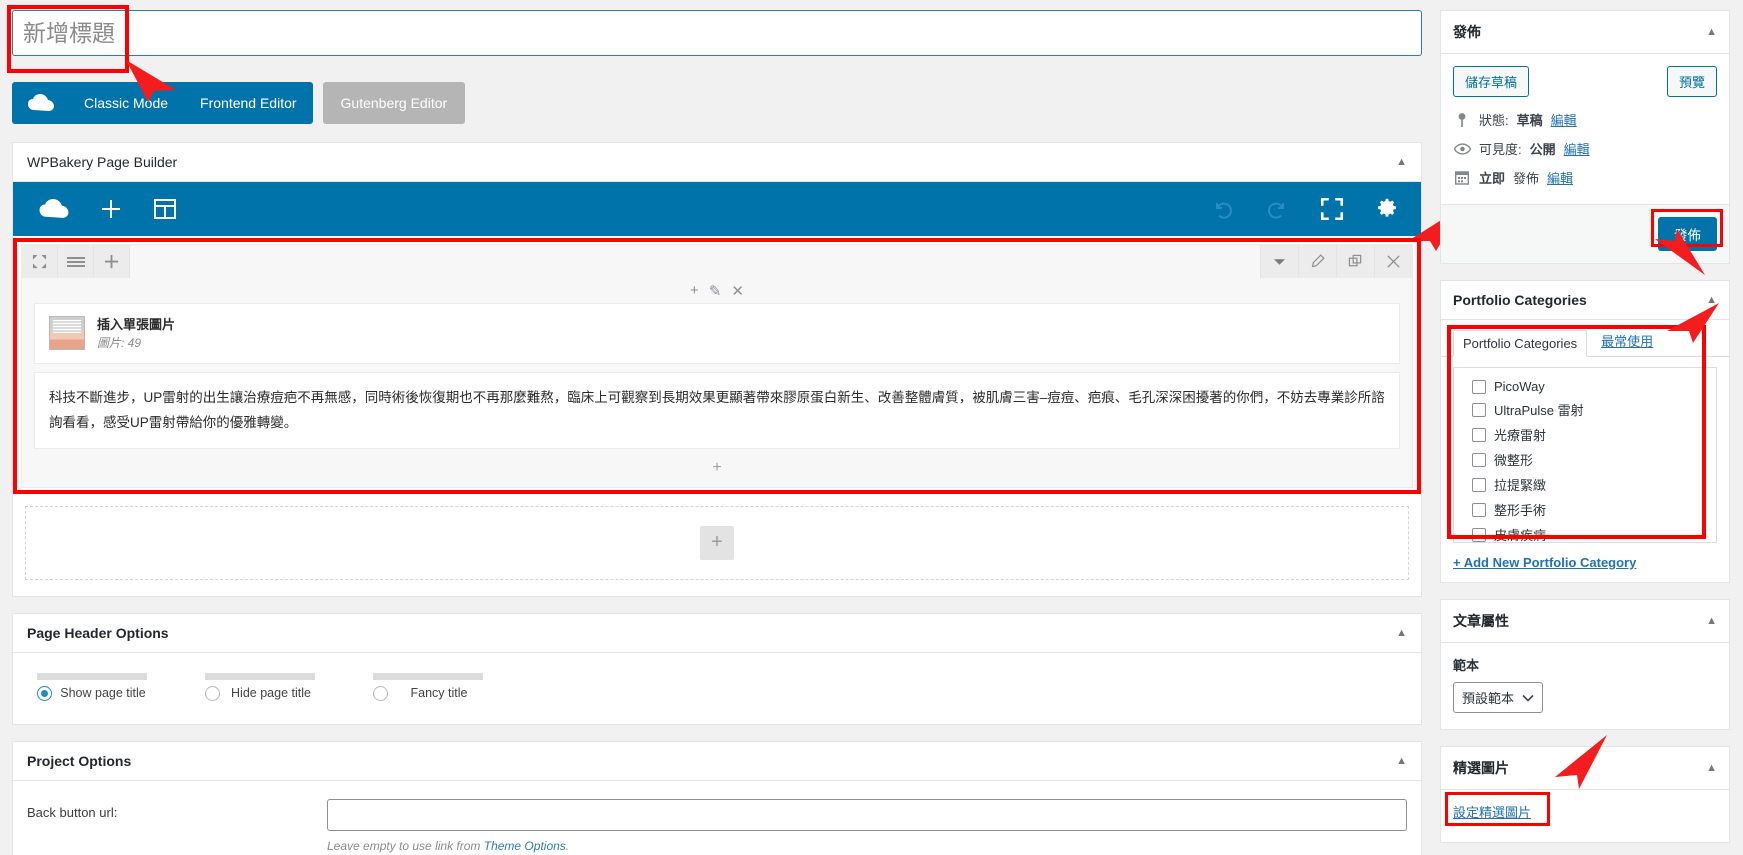 This screenshot has width=1743, height=855. What do you see at coordinates (1560, 177) in the screenshot?
I see `schedule-edit-link: 編輯` at bounding box center [1560, 177].